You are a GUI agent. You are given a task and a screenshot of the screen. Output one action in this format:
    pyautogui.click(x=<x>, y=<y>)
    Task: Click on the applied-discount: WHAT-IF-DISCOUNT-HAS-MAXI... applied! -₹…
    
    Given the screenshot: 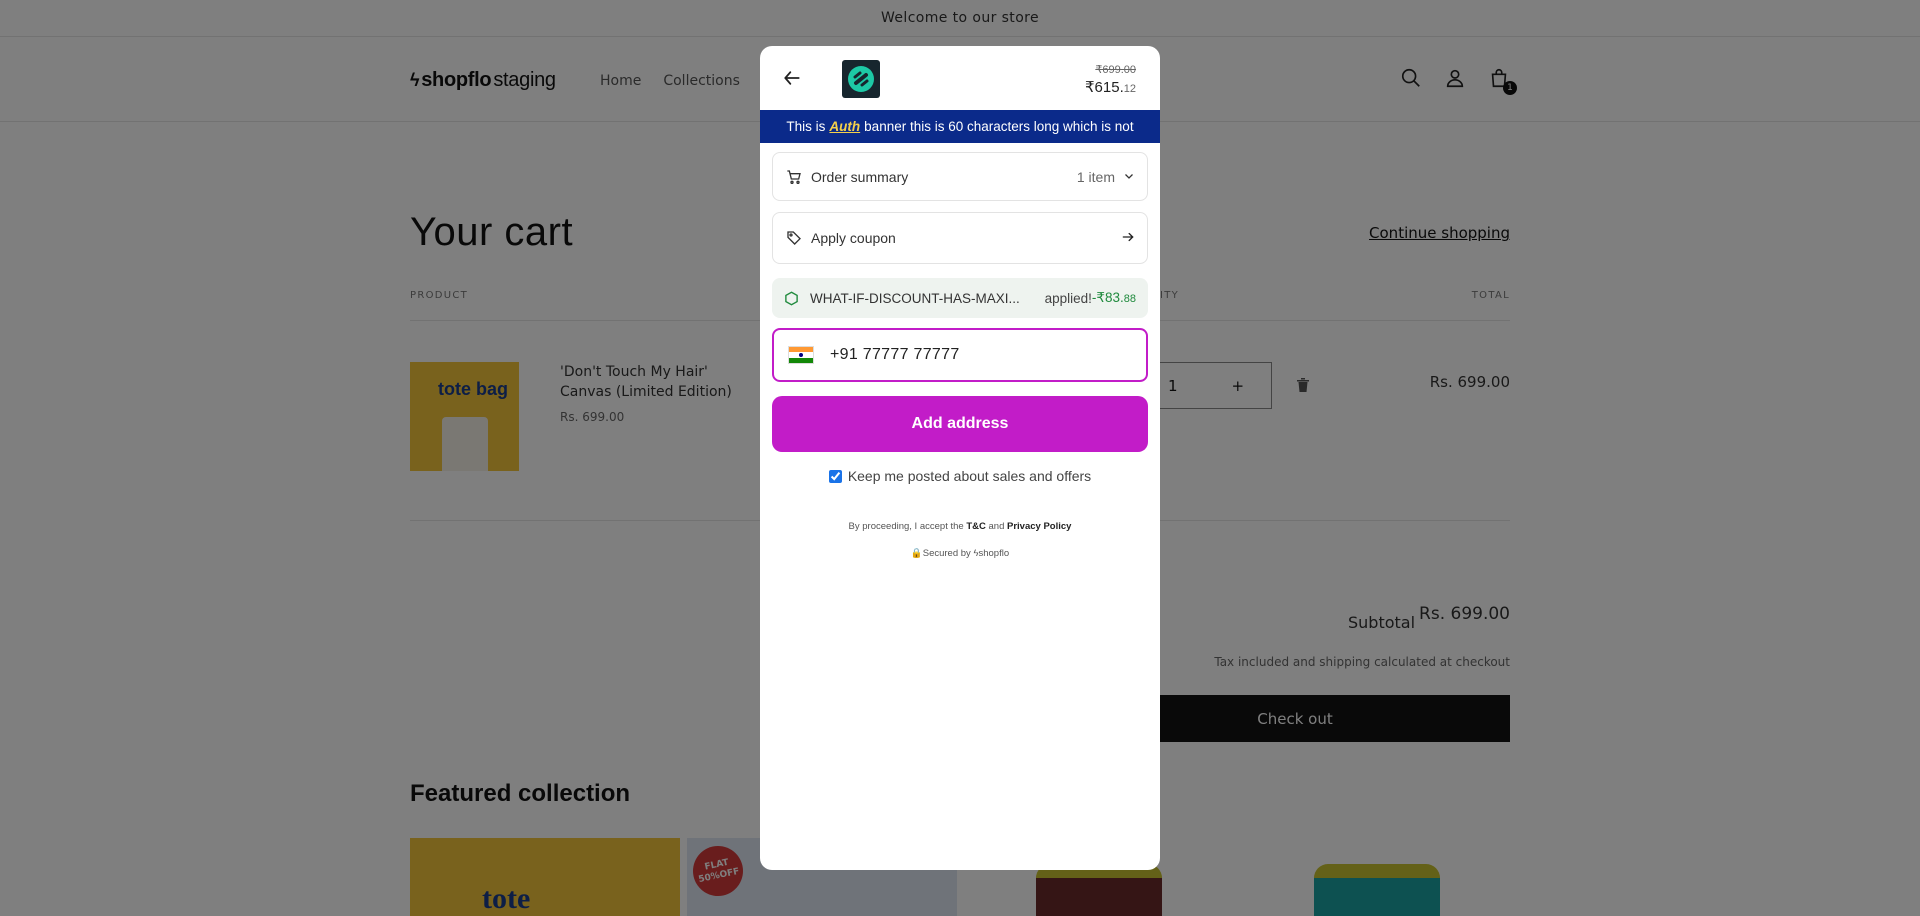 What is the action you would take?
    pyautogui.click(x=960, y=298)
    